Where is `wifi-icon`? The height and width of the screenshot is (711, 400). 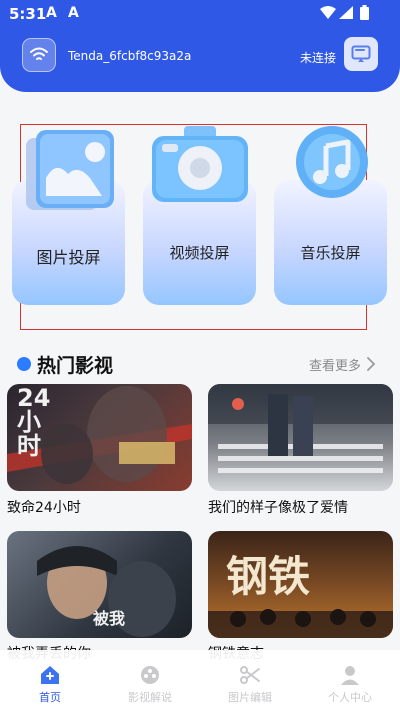
wifi-icon is located at coordinates (39, 53).